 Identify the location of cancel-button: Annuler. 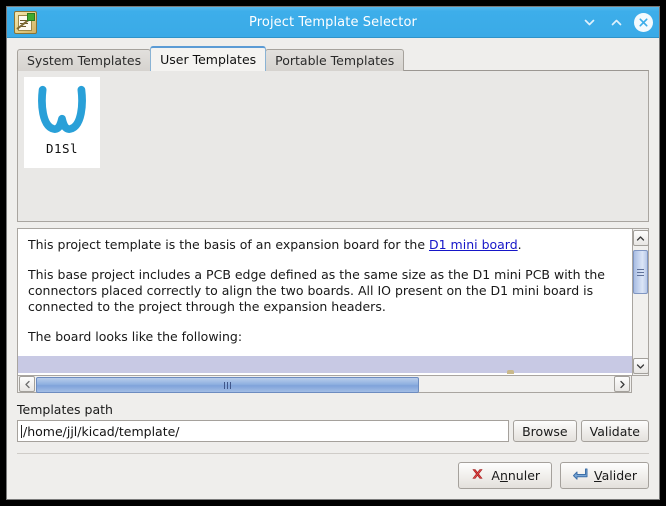
(505, 475).